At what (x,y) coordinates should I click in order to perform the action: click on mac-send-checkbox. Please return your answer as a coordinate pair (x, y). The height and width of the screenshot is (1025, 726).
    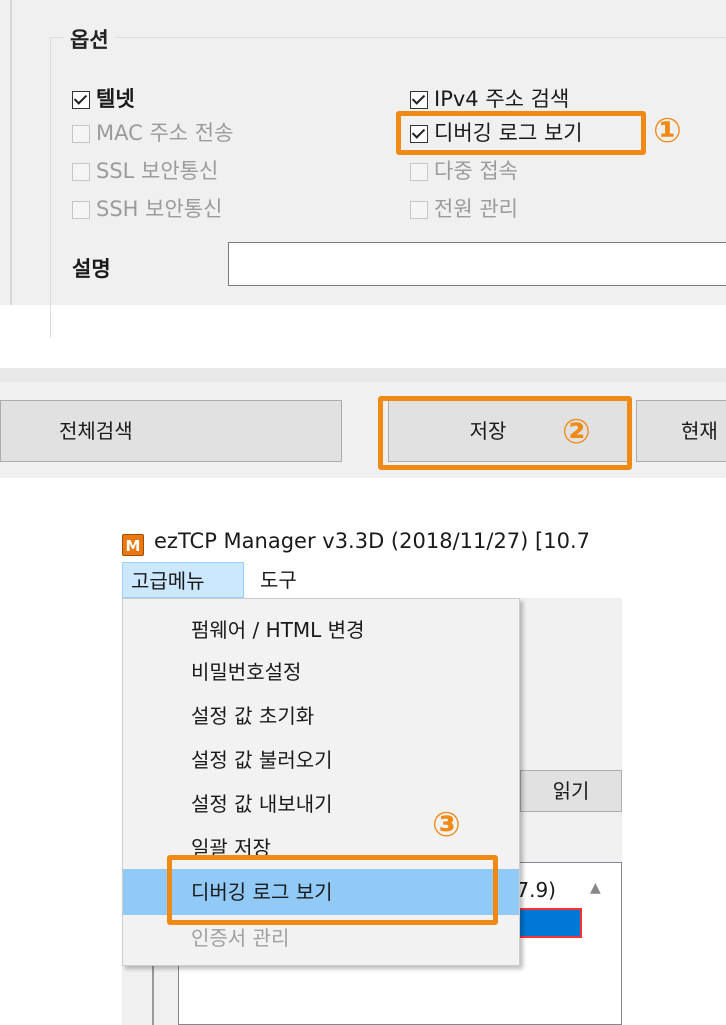
    Looking at the image, I should click on (81, 134).